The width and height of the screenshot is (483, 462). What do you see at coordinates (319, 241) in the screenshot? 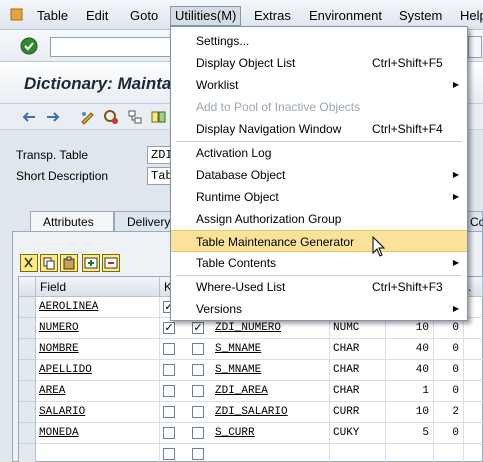
I see `menu-item-table-maintenance-generator: Table Maintenance Generator` at bounding box center [319, 241].